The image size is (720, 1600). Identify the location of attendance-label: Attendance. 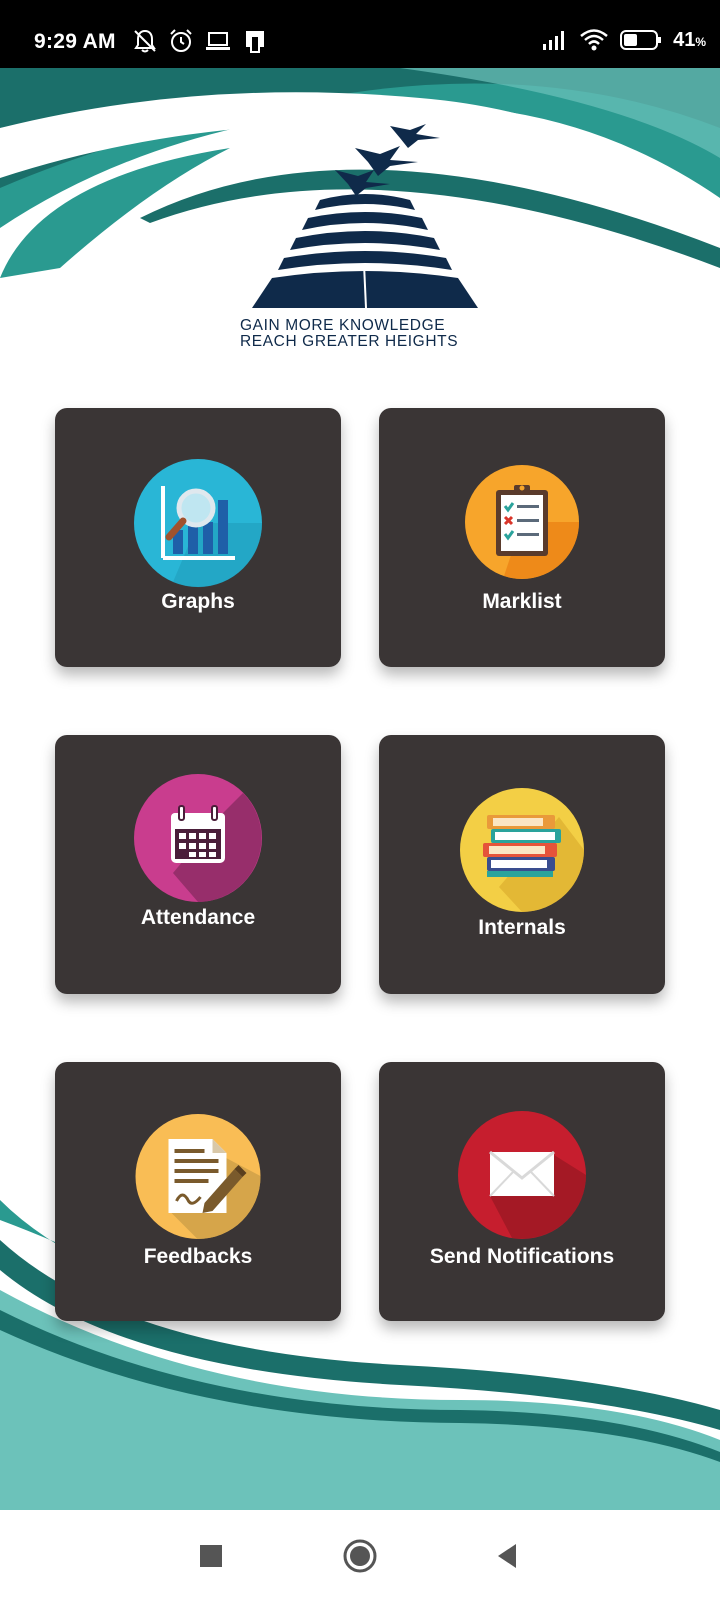
(198, 917).